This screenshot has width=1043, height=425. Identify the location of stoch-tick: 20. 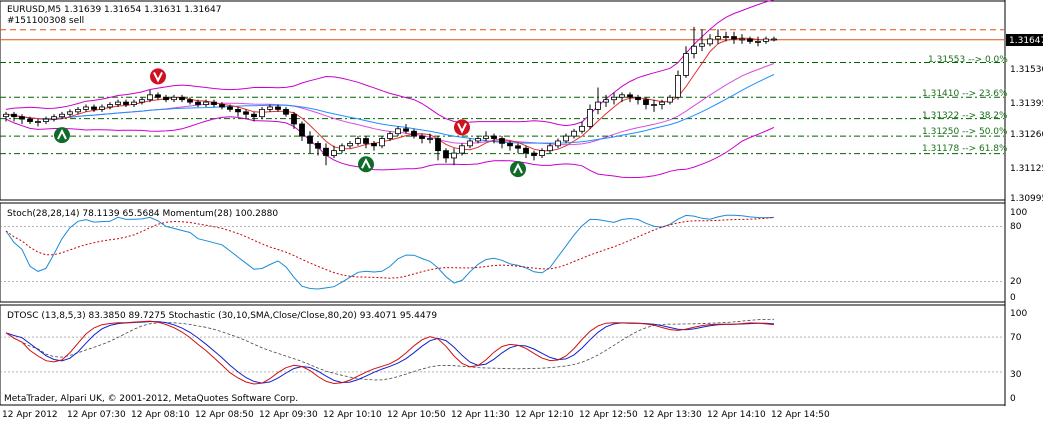
(1016, 282).